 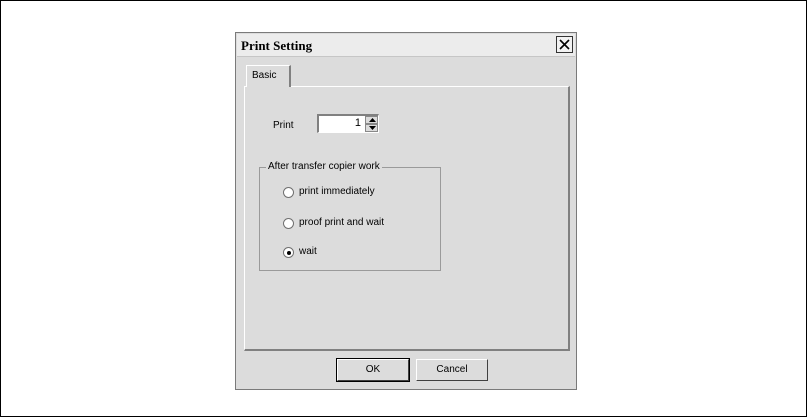 What do you see at coordinates (324, 166) in the screenshot?
I see `after-transfer-group-label: After transfer copier work` at bounding box center [324, 166].